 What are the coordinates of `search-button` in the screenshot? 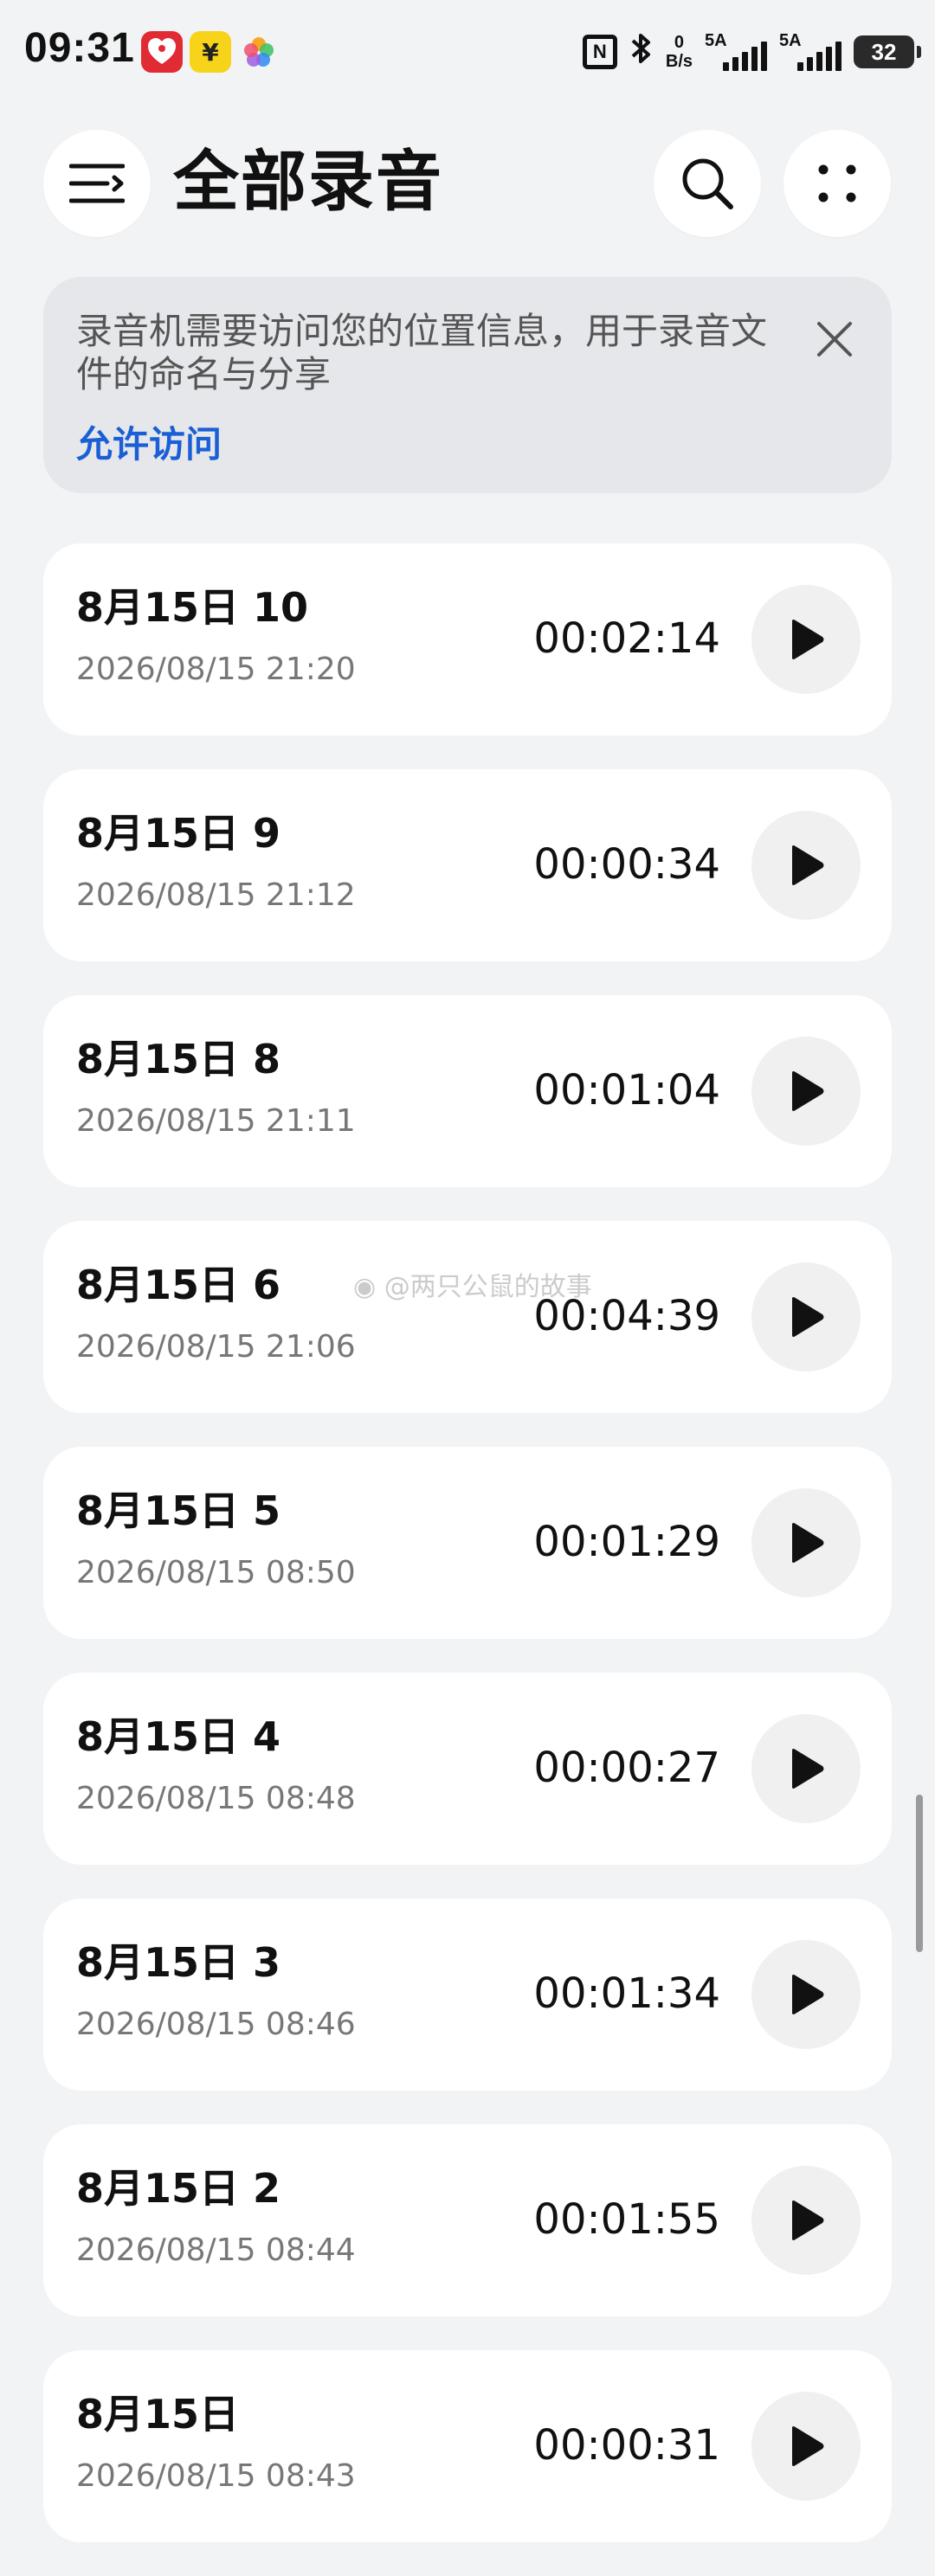 It's located at (707, 184).